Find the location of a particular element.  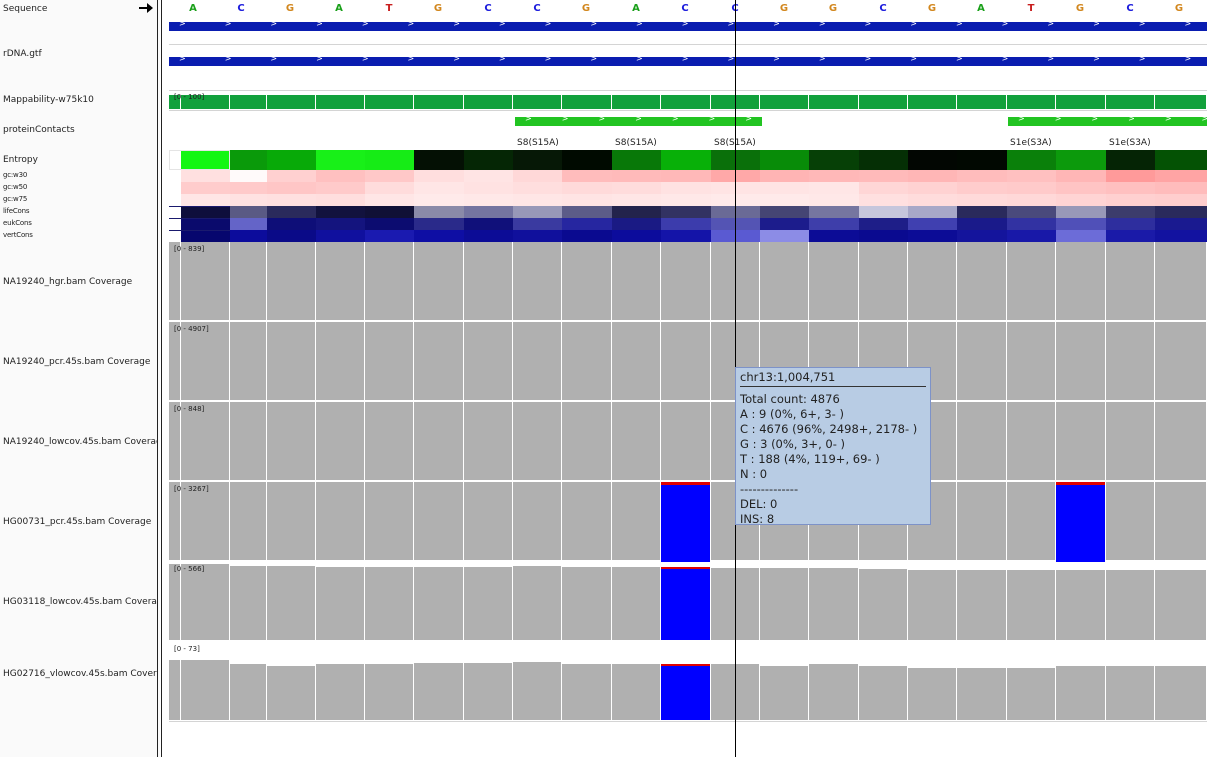

life-cons-track is located at coordinates (688, 212).